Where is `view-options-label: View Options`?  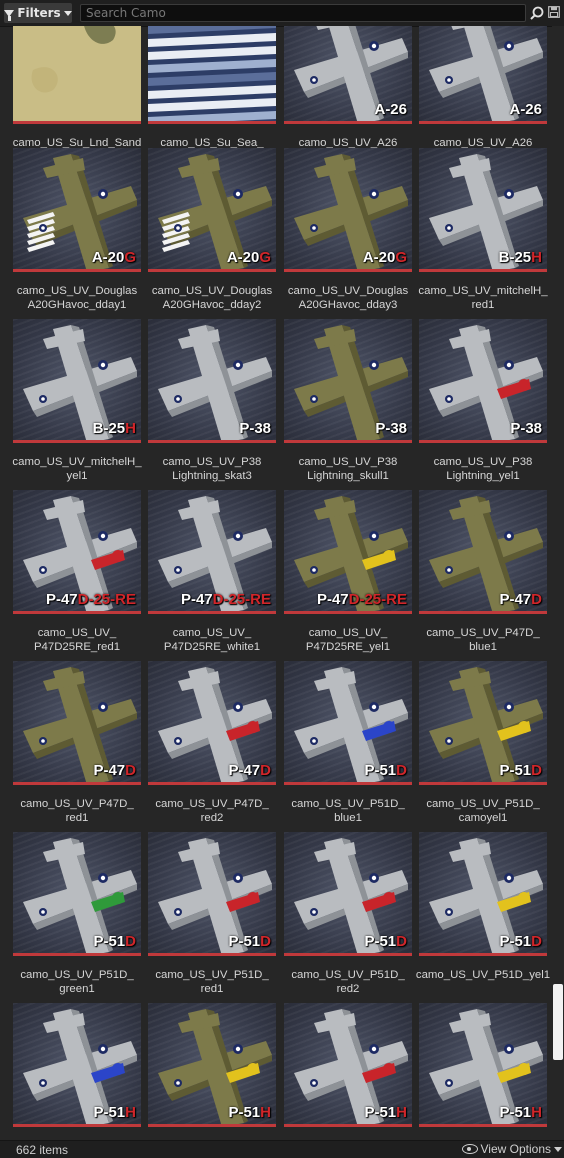
view-options-label: View Options is located at coordinates (515, 1149).